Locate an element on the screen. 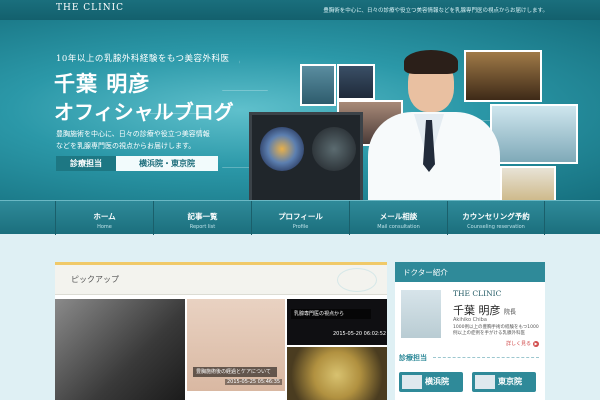 The height and width of the screenshot is (400, 600). nav-label: 記事一覧 is located at coordinates (202, 216).